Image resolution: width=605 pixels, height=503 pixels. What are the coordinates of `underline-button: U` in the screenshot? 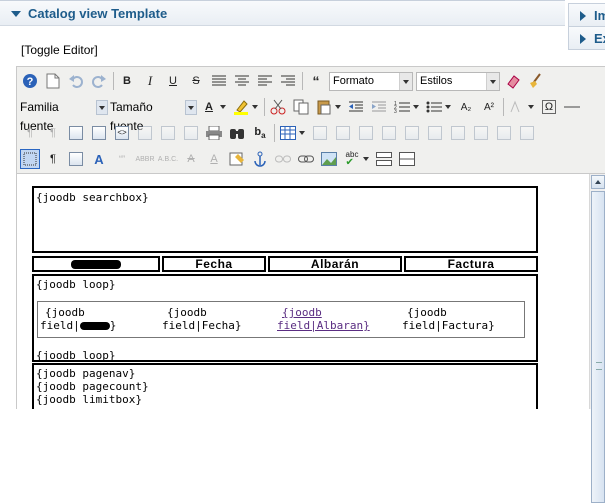 It's located at (173, 81).